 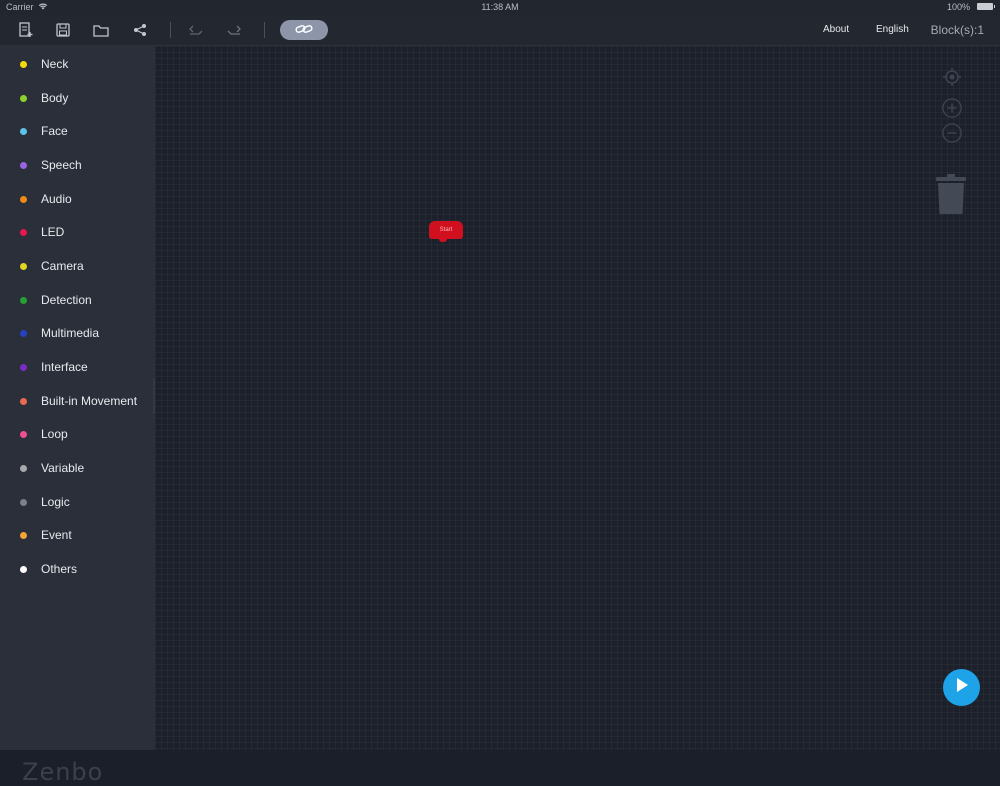 What do you see at coordinates (951, 194) in the screenshot?
I see `trash-icon` at bounding box center [951, 194].